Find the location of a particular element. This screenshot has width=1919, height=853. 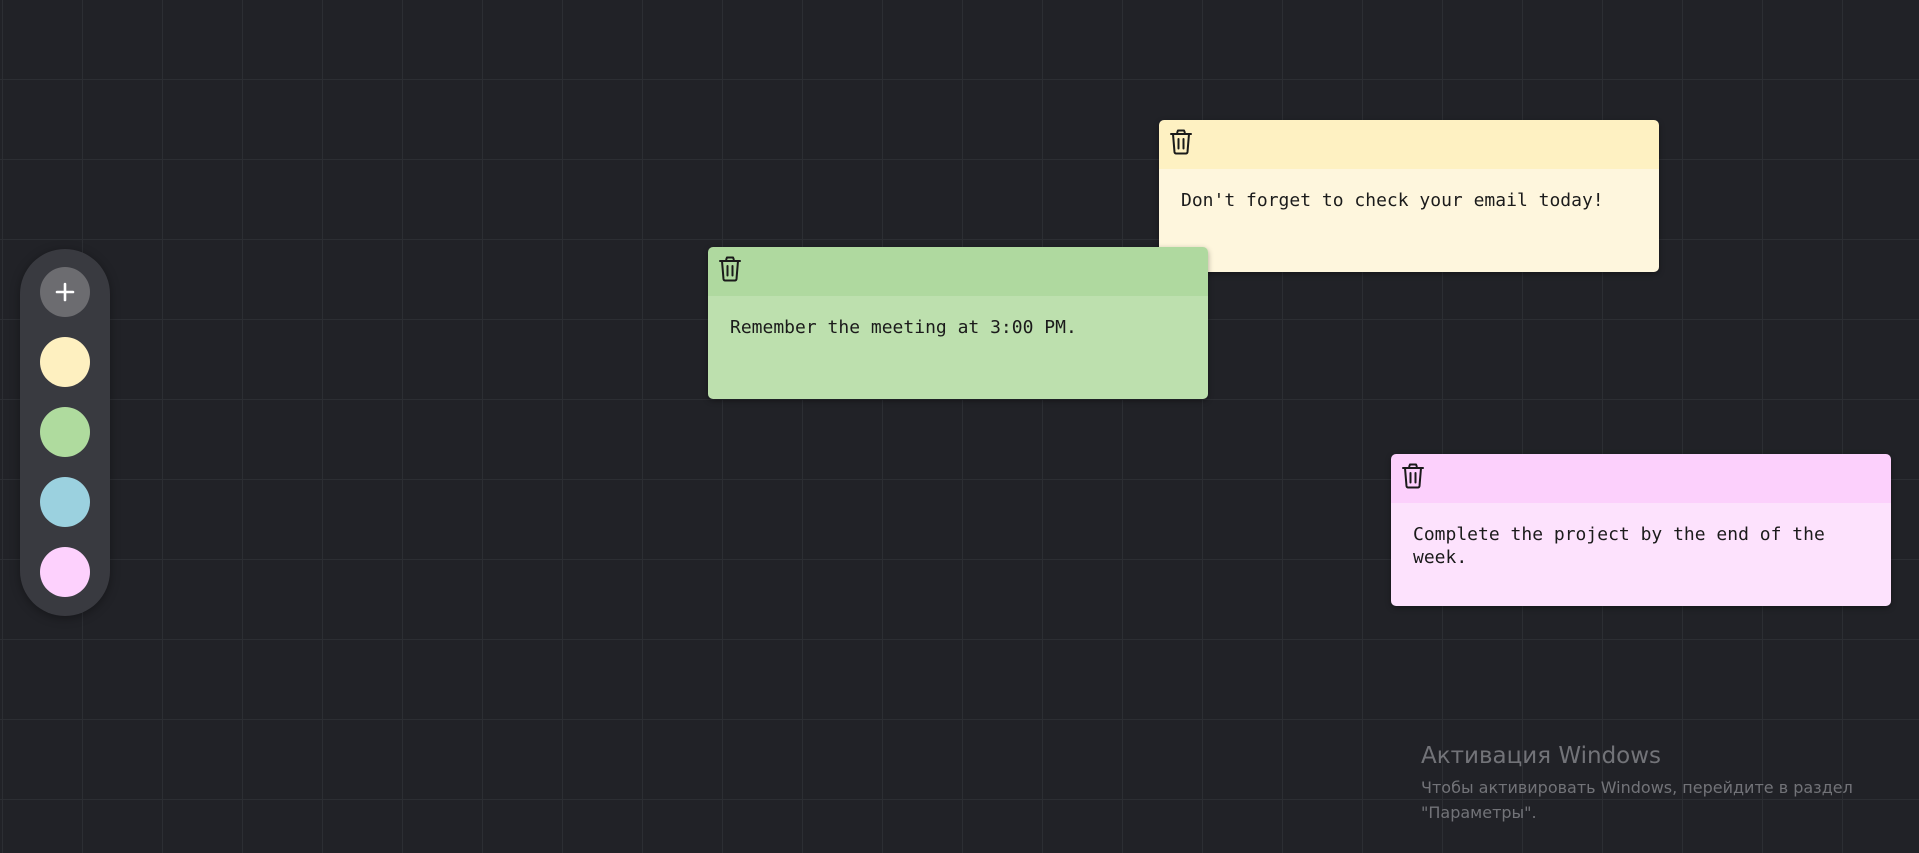

sticky-note: Don't forget to check your email today! is located at coordinates (1409, 196).